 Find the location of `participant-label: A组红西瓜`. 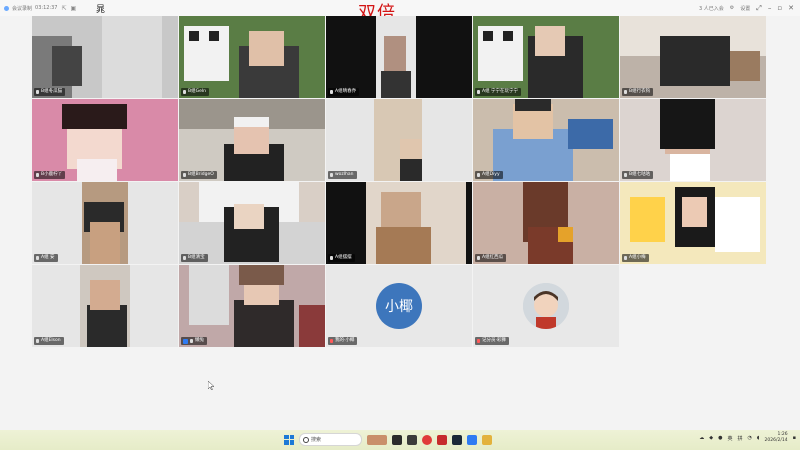

participant-label: A组红西瓜 is located at coordinates (491, 258).